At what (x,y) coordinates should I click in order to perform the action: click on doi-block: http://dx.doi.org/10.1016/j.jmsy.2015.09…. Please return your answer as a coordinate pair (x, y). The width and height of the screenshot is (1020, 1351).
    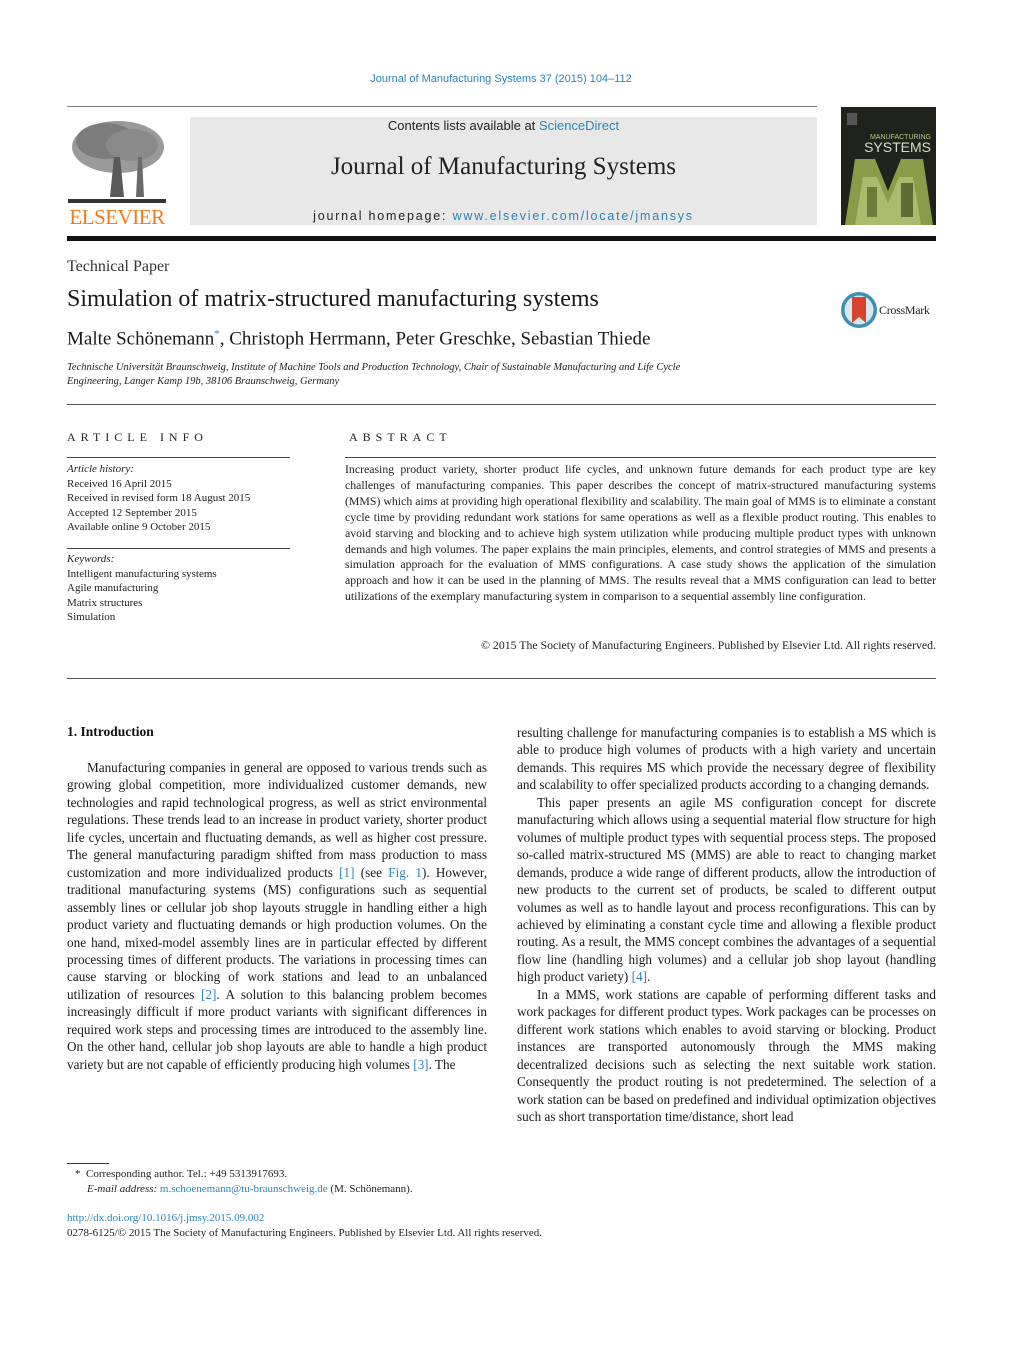
    Looking at the image, I should click on (304, 1225).